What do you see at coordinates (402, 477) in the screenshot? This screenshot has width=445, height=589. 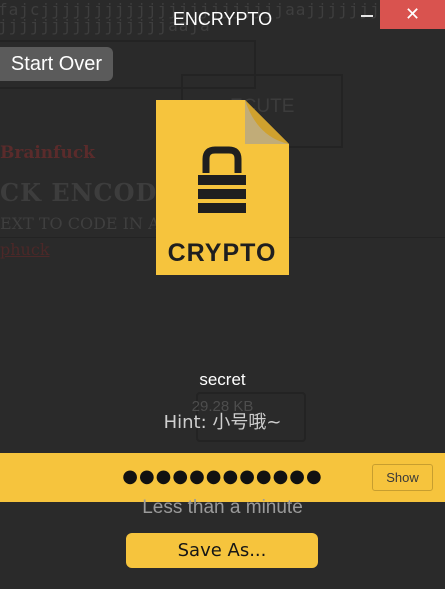 I see `show-password-button: Show` at bounding box center [402, 477].